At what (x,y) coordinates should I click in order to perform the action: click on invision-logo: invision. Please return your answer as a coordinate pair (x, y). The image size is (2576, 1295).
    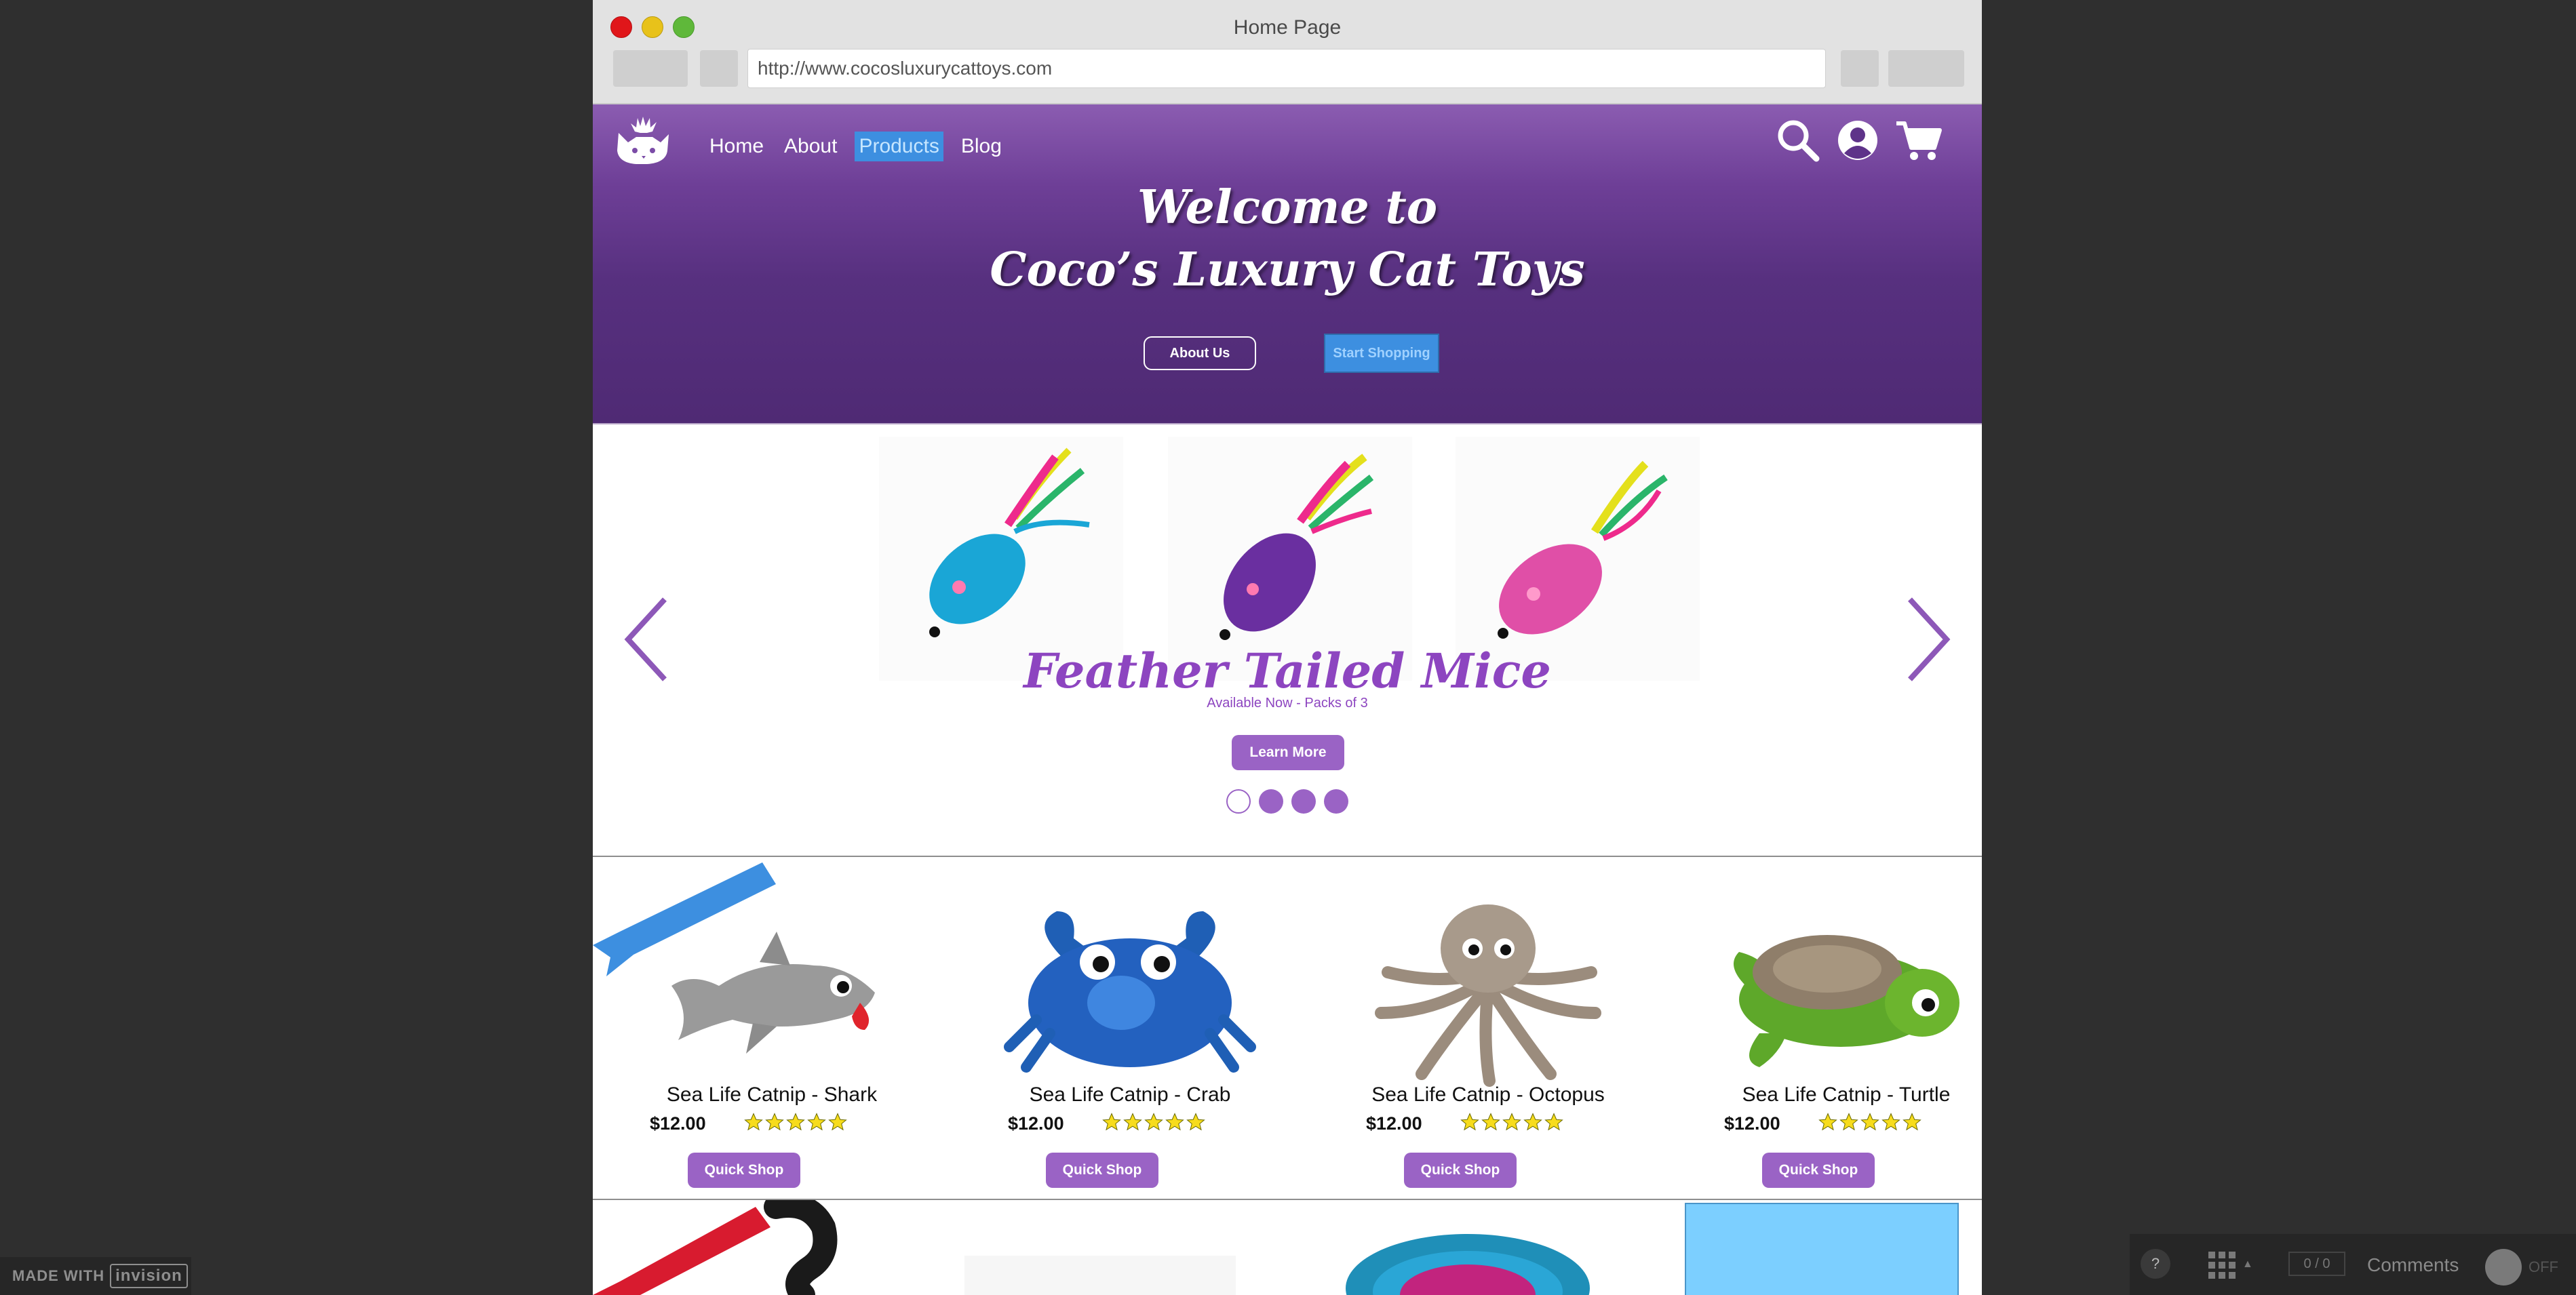
    Looking at the image, I should click on (149, 1276).